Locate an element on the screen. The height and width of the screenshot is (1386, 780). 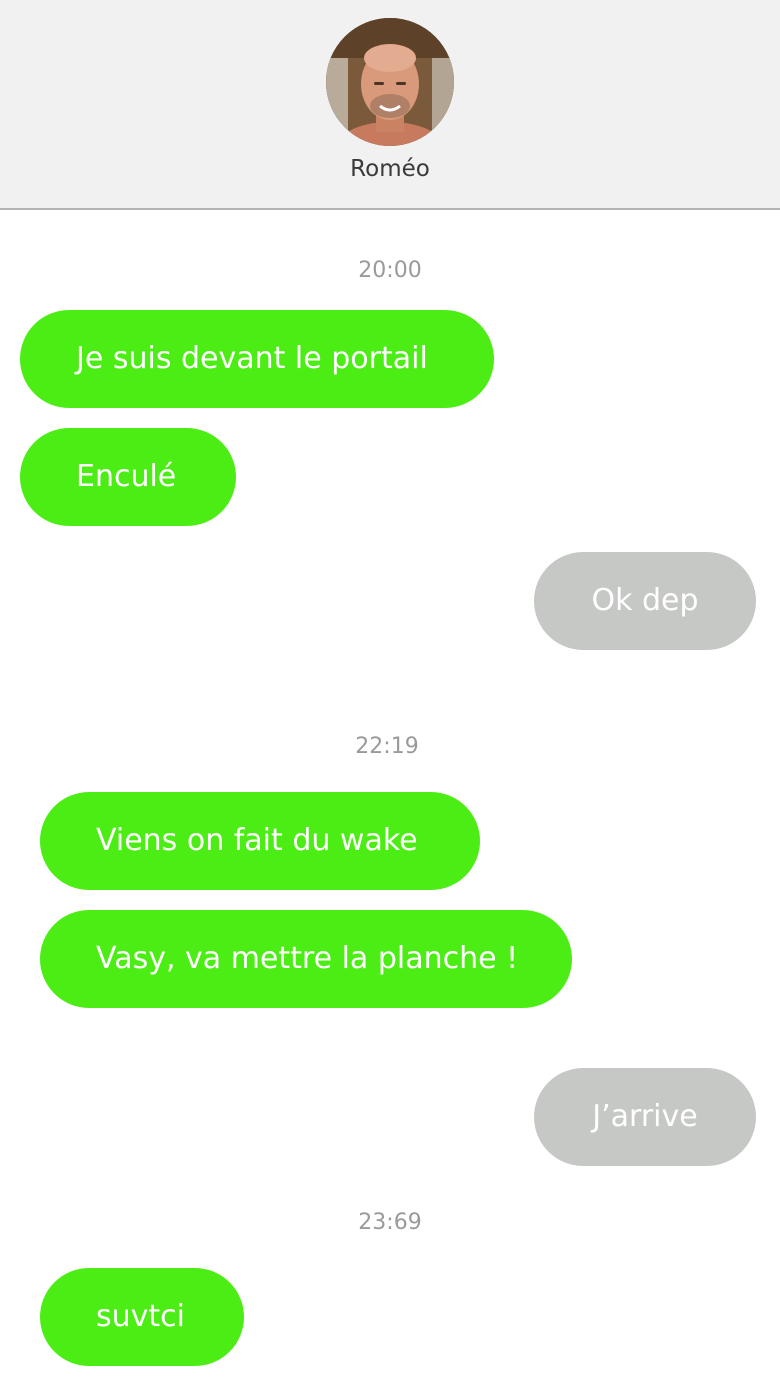
timestamp: 23:69 is located at coordinates (390, 1222).